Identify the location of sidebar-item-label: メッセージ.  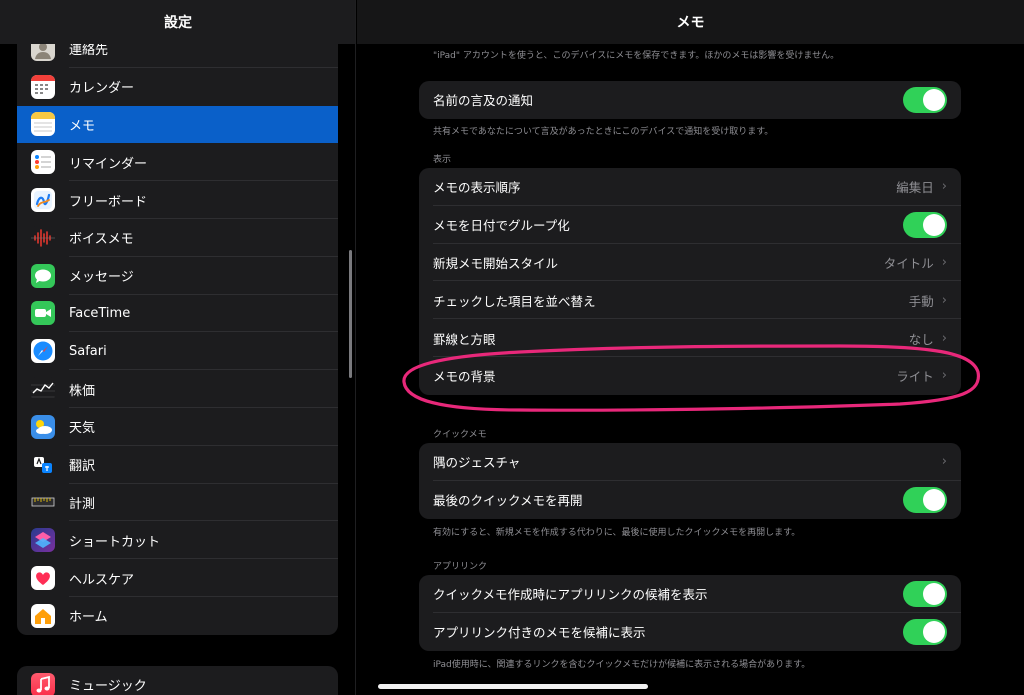
(101, 278).